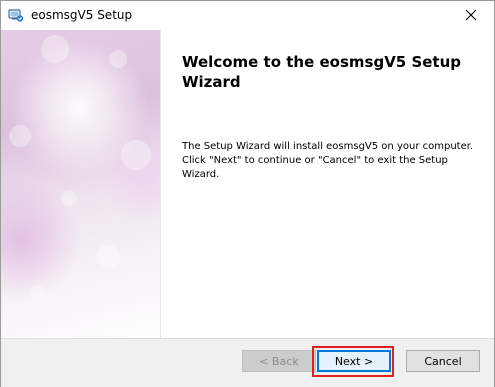 The height and width of the screenshot is (387, 495). I want to click on close-icon, so click(471, 15).